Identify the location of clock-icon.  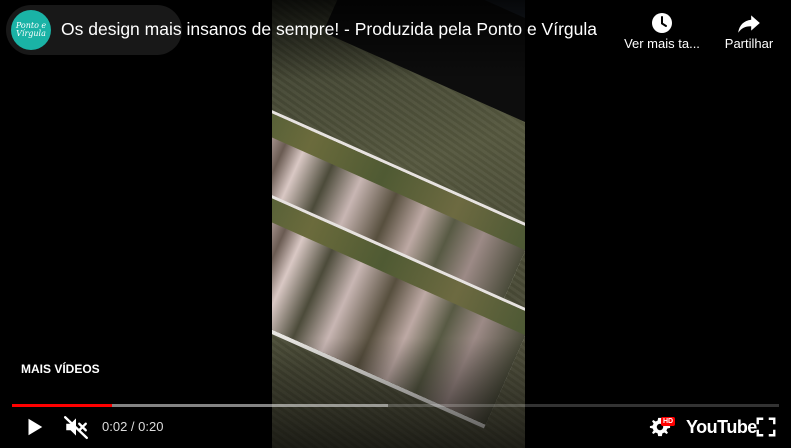
(662, 23).